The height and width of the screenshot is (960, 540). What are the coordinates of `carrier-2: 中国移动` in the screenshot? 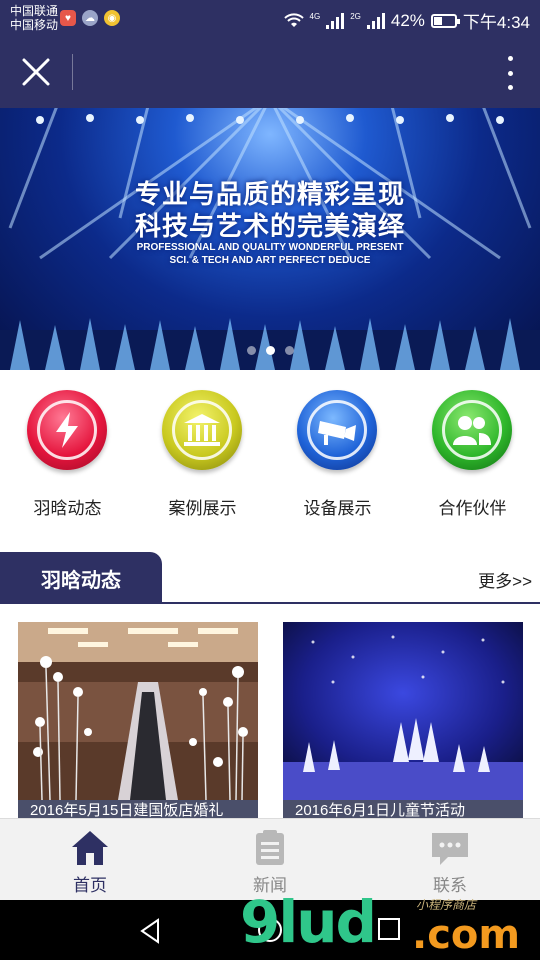 It's located at (34, 25).